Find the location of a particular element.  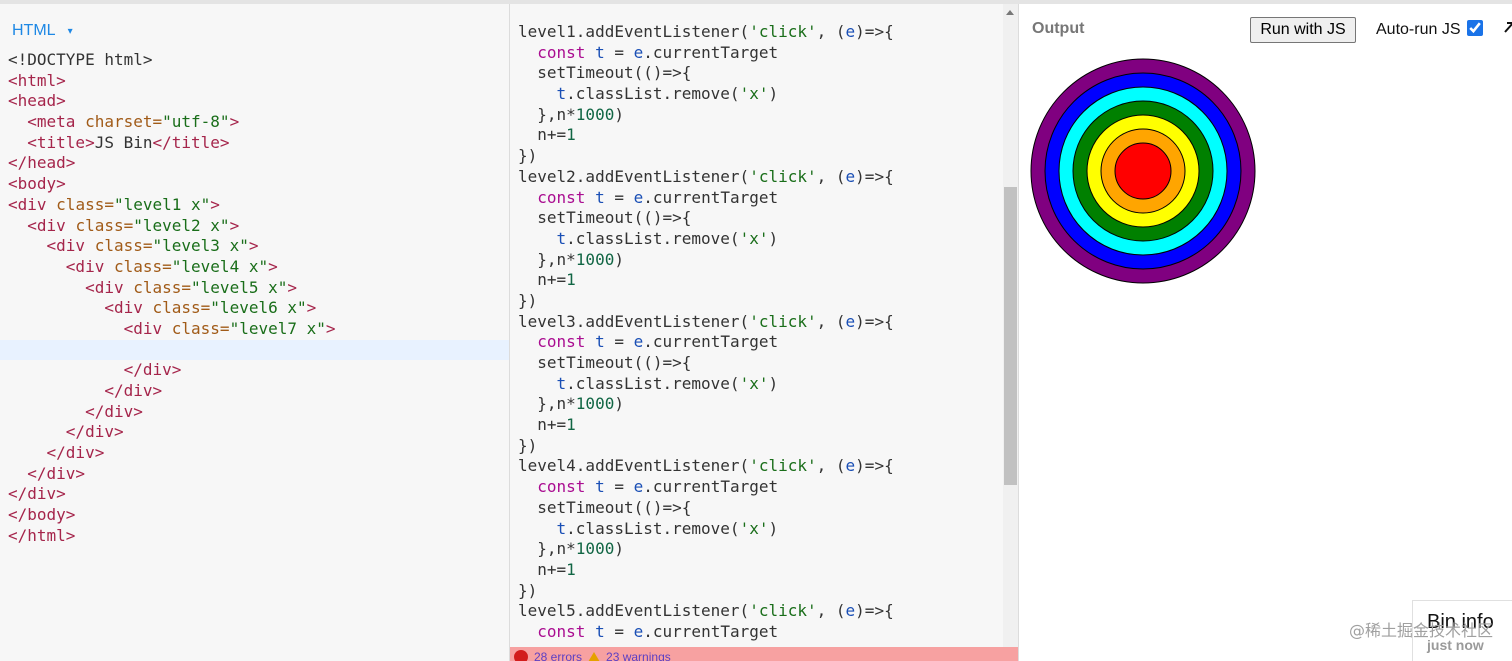

html-panel-header: HTML ▾ is located at coordinates (42, 31).